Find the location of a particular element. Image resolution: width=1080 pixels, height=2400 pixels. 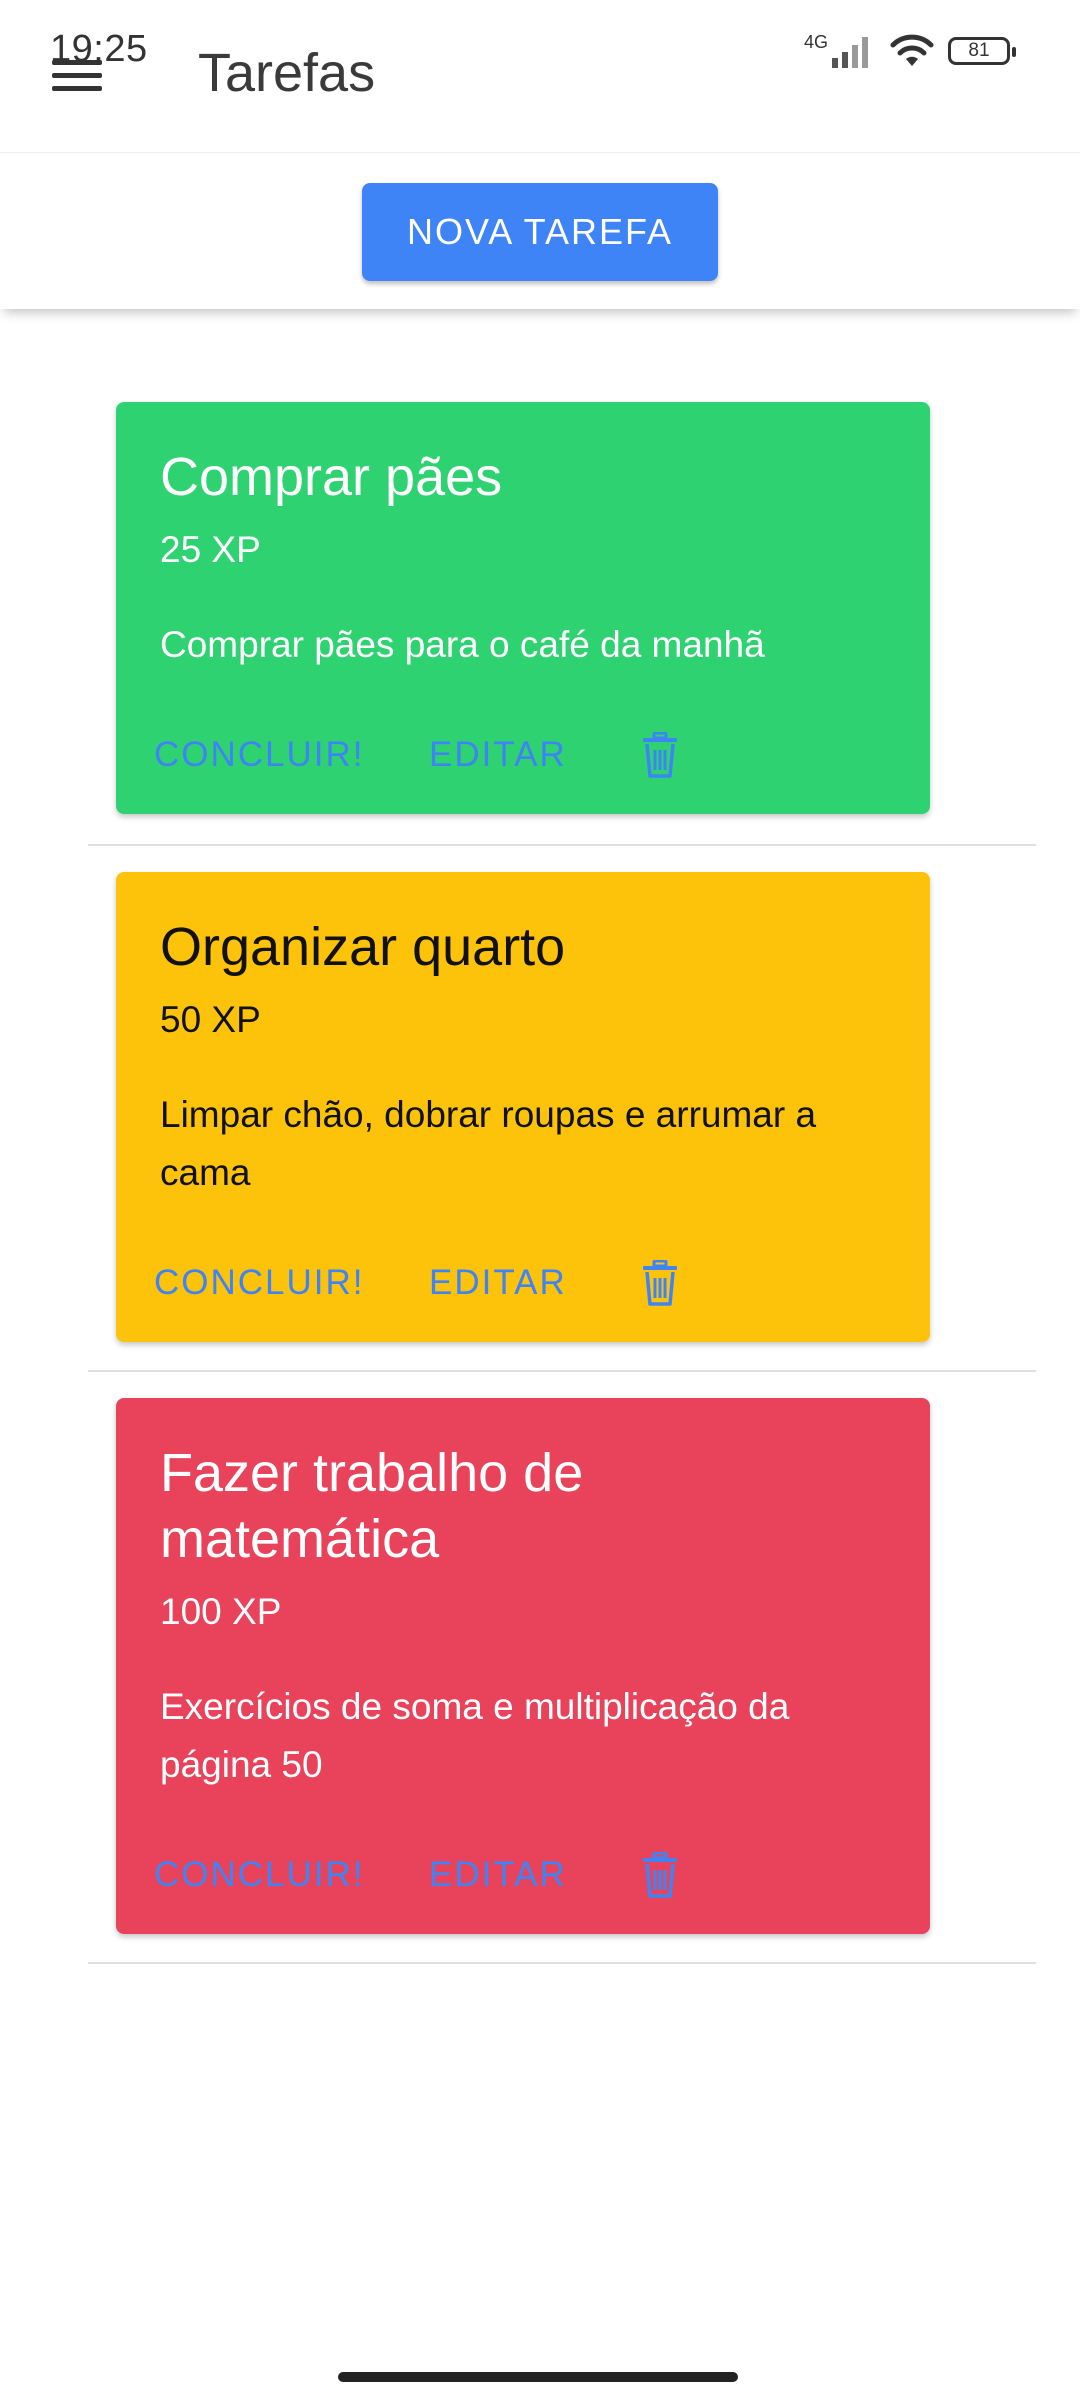

home-indicator is located at coordinates (538, 2377).